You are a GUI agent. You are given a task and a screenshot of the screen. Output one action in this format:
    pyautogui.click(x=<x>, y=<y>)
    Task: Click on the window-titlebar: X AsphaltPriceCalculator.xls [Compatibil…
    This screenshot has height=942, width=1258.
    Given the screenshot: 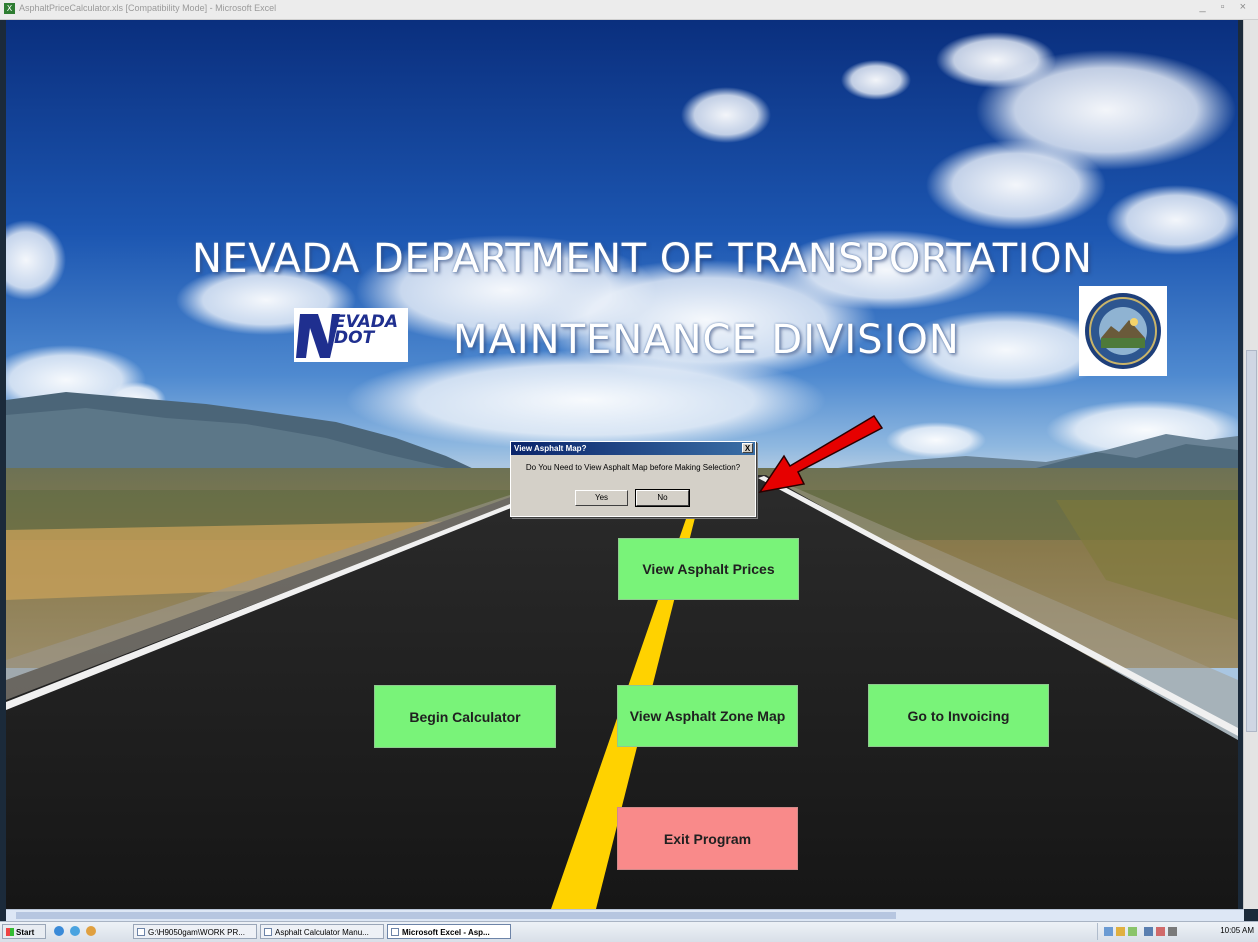 What is the action you would take?
    pyautogui.click(x=629, y=10)
    